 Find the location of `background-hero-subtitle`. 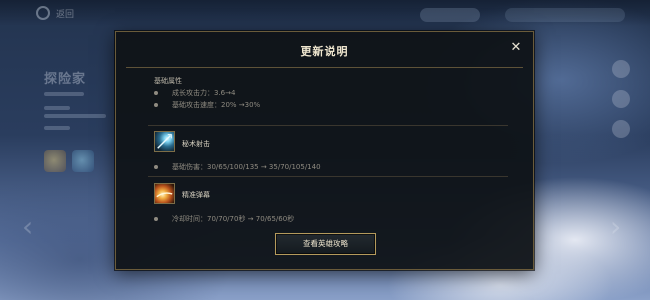

background-hero-subtitle is located at coordinates (64, 94).